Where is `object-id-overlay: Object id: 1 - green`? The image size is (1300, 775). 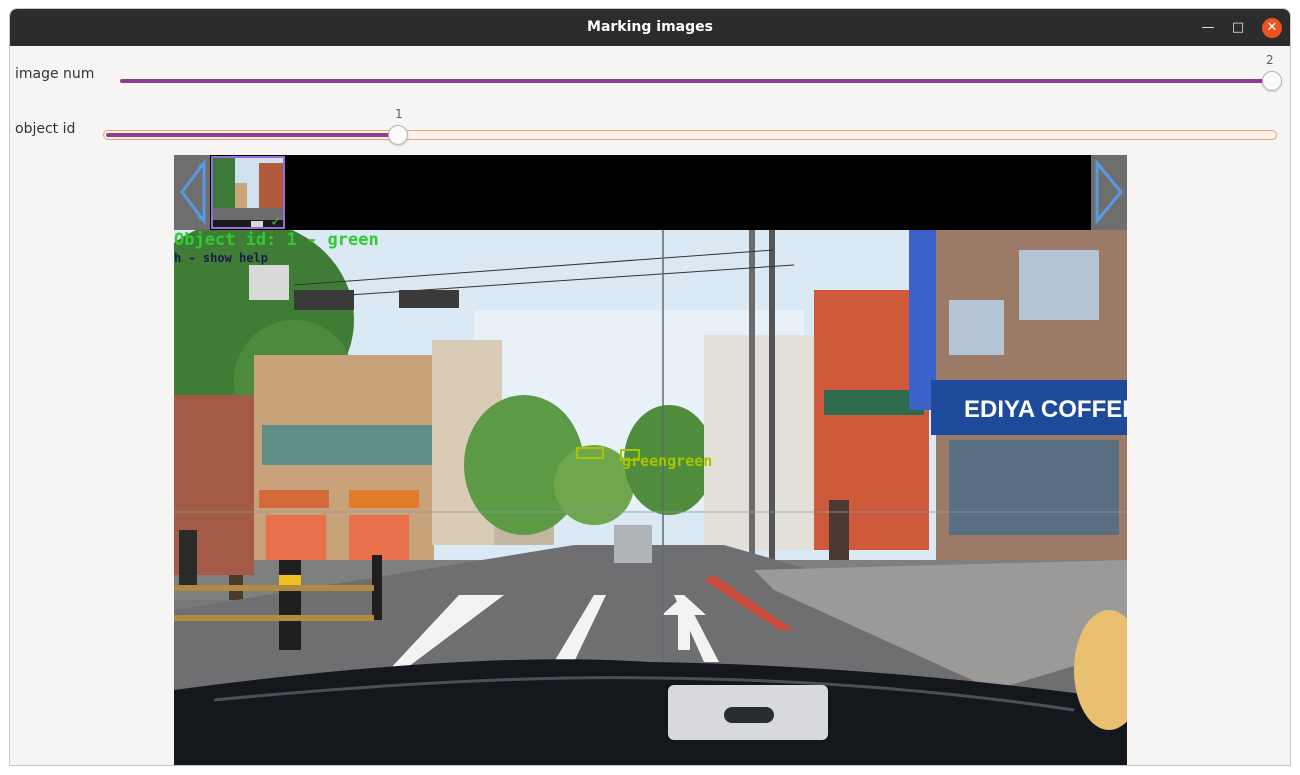
object-id-overlay: Object id: 1 - green is located at coordinates (276, 240).